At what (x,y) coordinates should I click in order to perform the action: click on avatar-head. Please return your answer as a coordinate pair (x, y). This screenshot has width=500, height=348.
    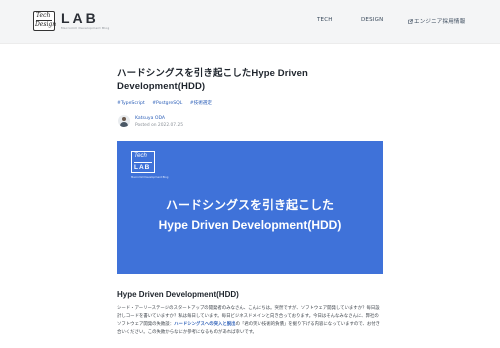
    Looking at the image, I should click on (124, 119).